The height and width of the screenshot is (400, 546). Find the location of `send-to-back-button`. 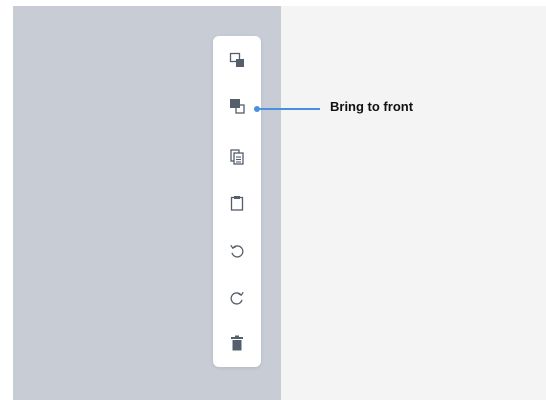

send-to-back-button is located at coordinates (237, 60).